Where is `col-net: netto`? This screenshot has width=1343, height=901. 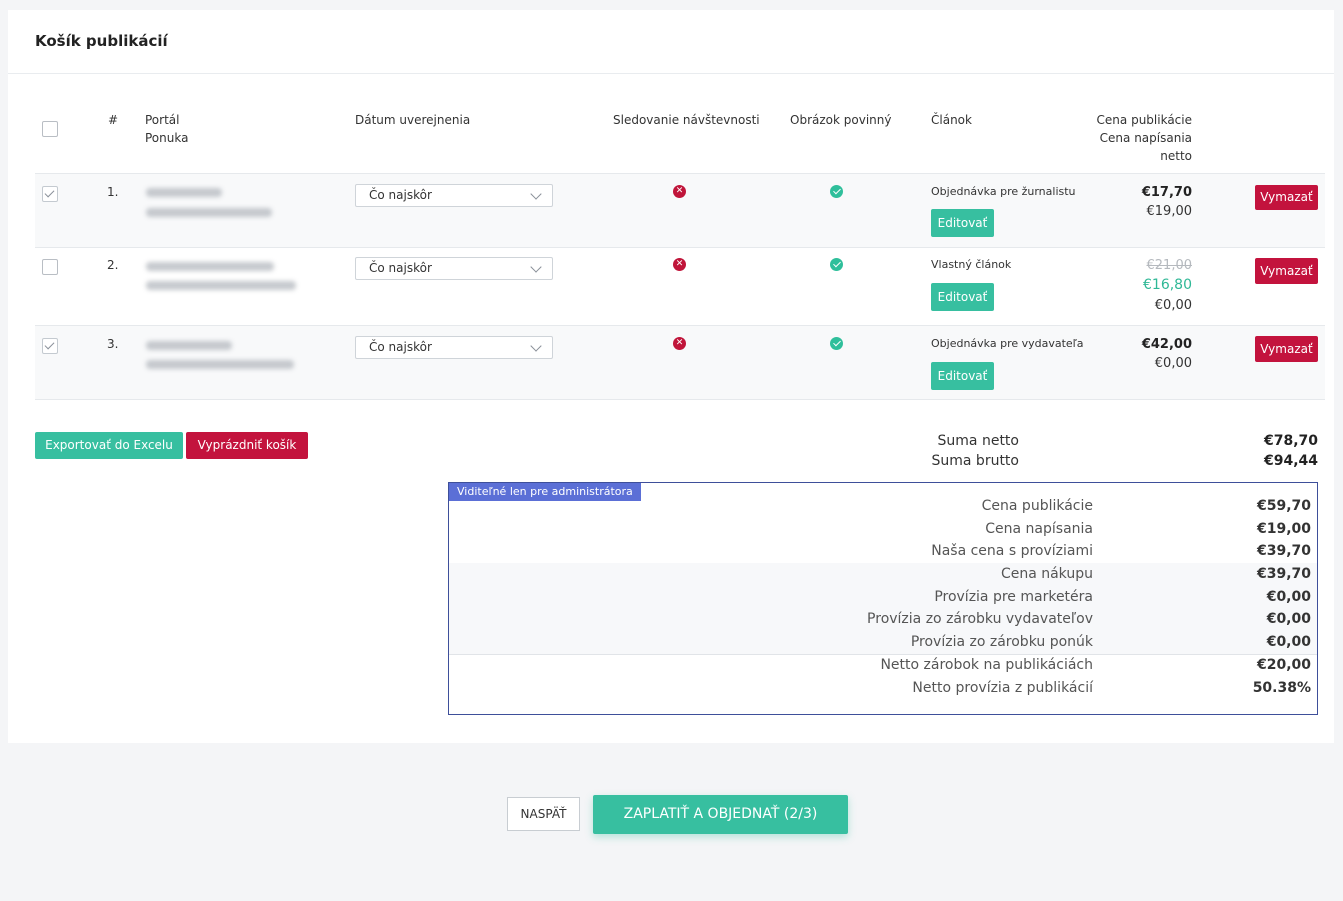
col-net: netto is located at coordinates (1176, 156).